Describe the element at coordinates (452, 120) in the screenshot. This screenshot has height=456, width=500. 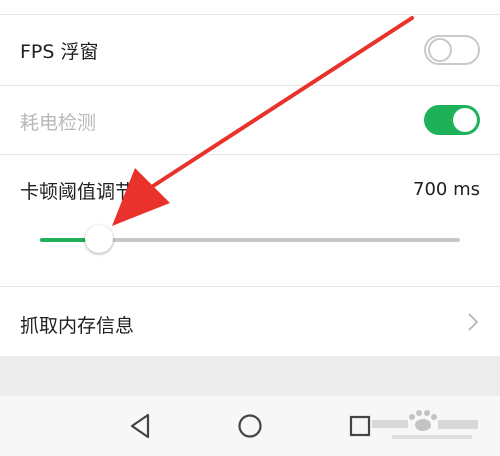
I see `power-check-toggle` at that location.